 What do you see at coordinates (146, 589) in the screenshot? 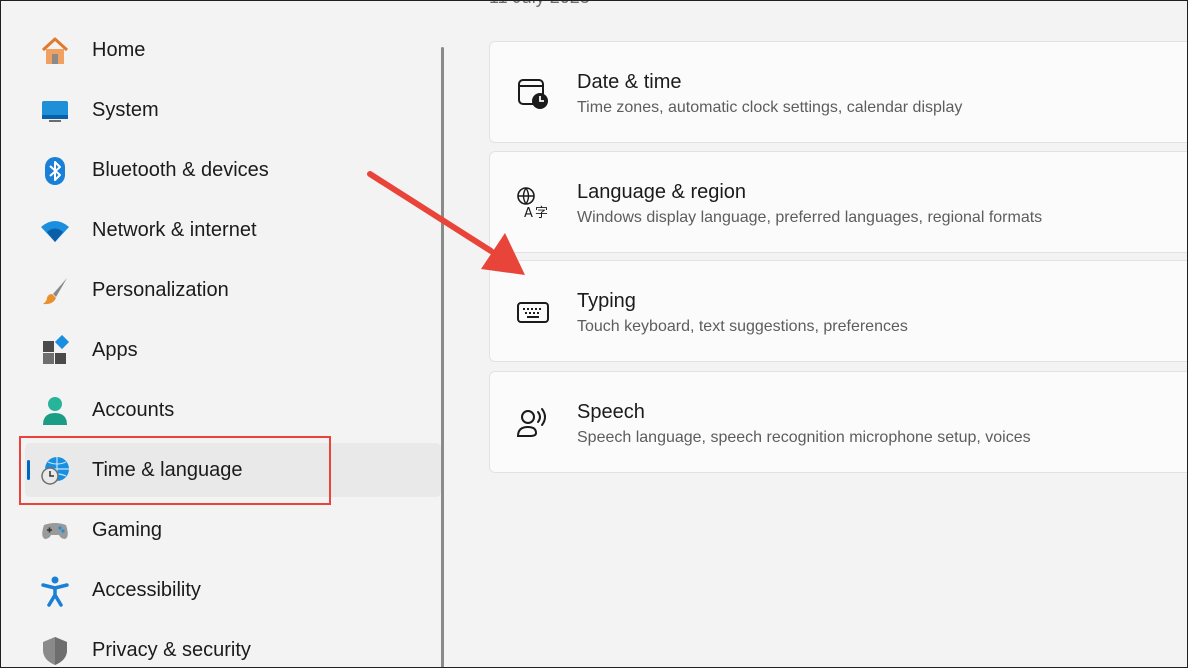
I see `sidebar-item-label: Accessibility` at bounding box center [146, 589].